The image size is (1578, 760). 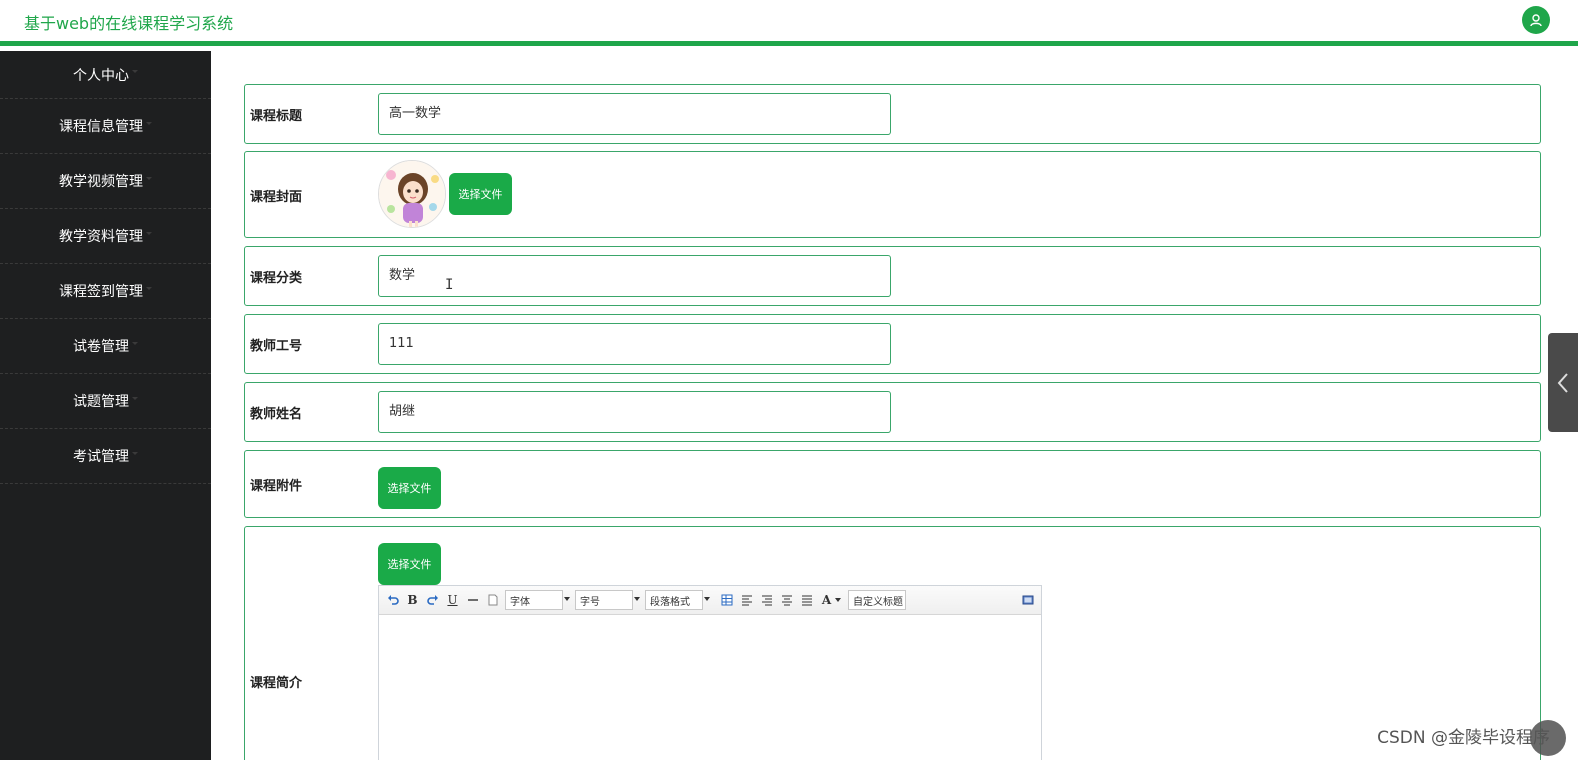 What do you see at coordinates (892, 194) in the screenshot?
I see `form-row-cover: 课程封面 选择文件` at bounding box center [892, 194].